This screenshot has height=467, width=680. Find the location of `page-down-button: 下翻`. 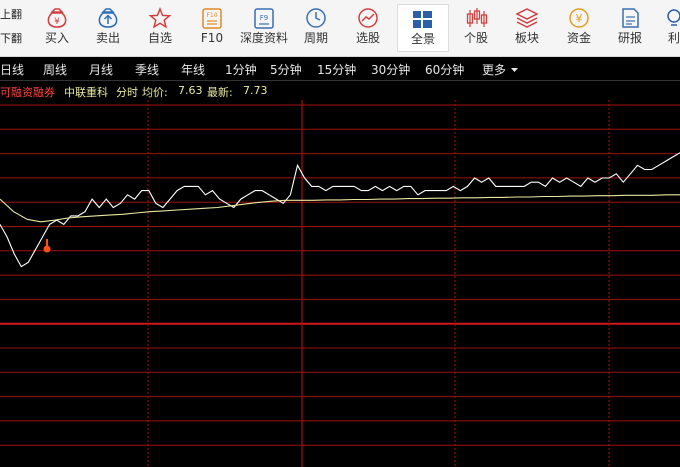

page-down-button: 下翻 is located at coordinates (13, 39).